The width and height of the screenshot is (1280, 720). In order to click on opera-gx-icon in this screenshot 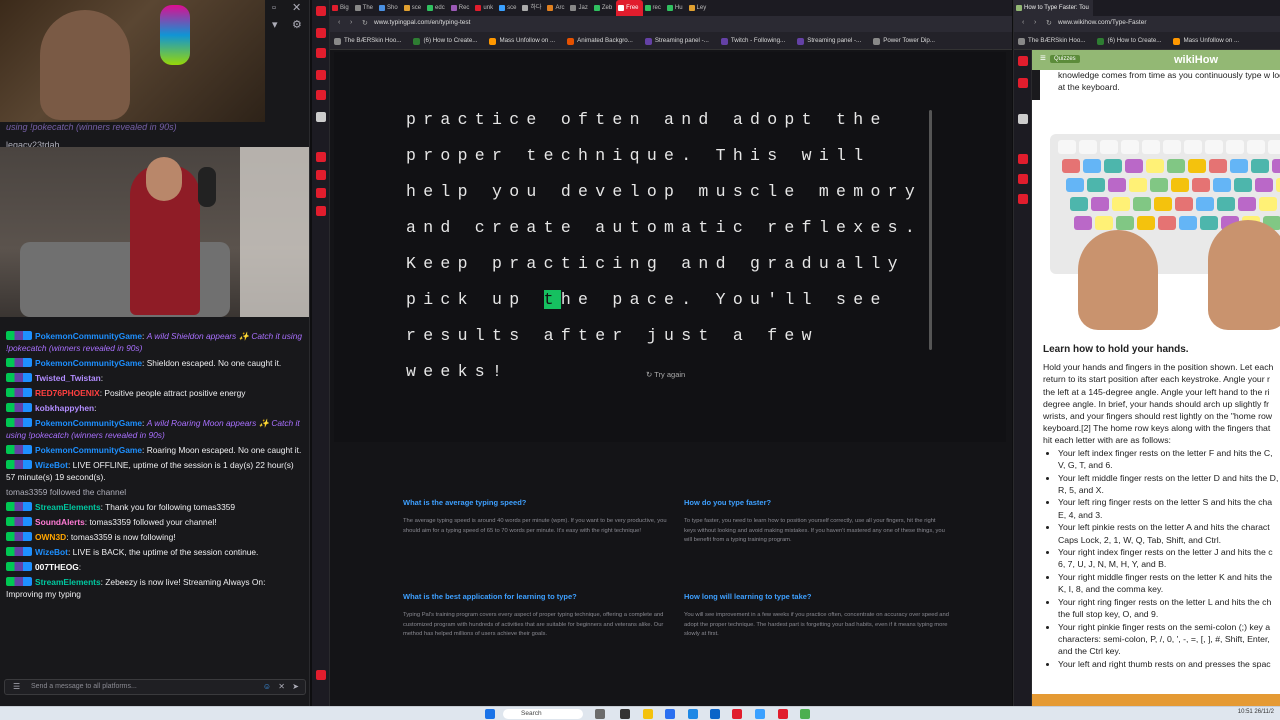, I will do `click(783, 714)`.